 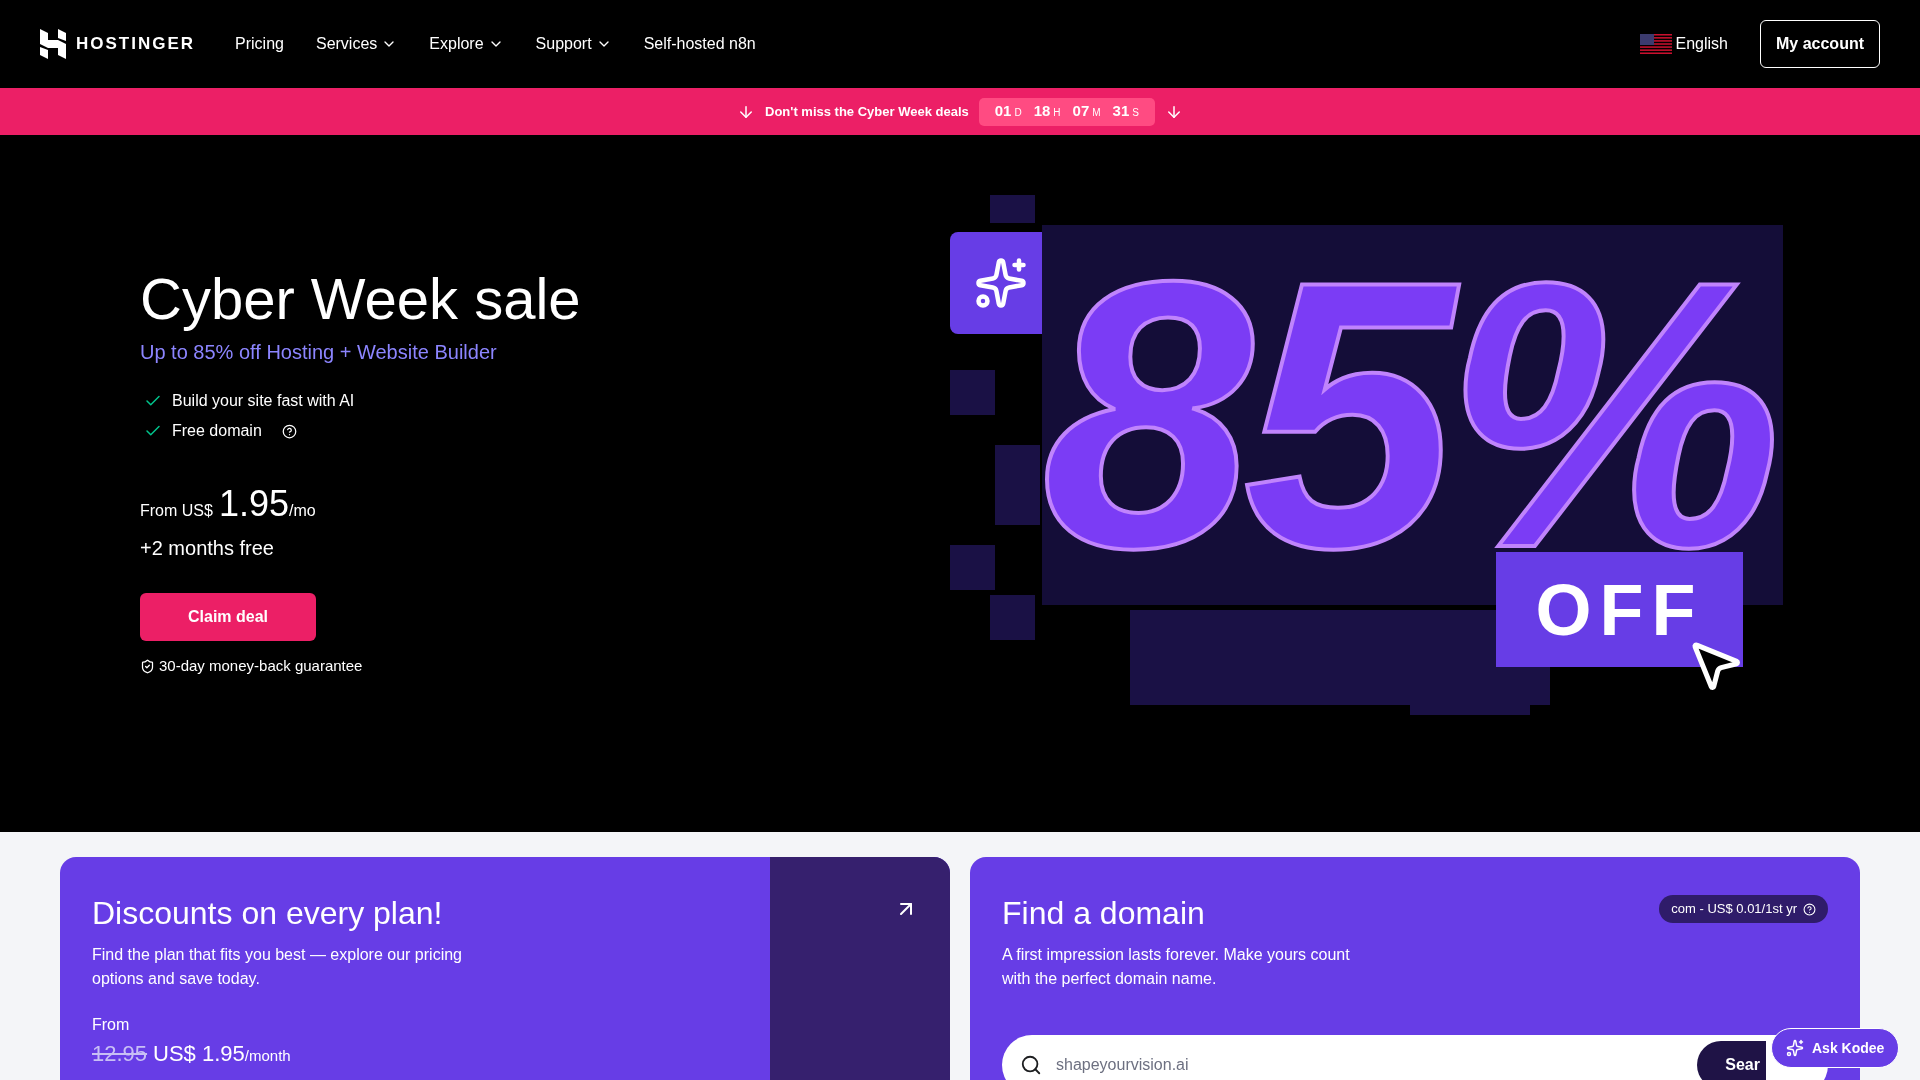 What do you see at coordinates (111, 1025) in the screenshot?
I see `from-label: From` at bounding box center [111, 1025].